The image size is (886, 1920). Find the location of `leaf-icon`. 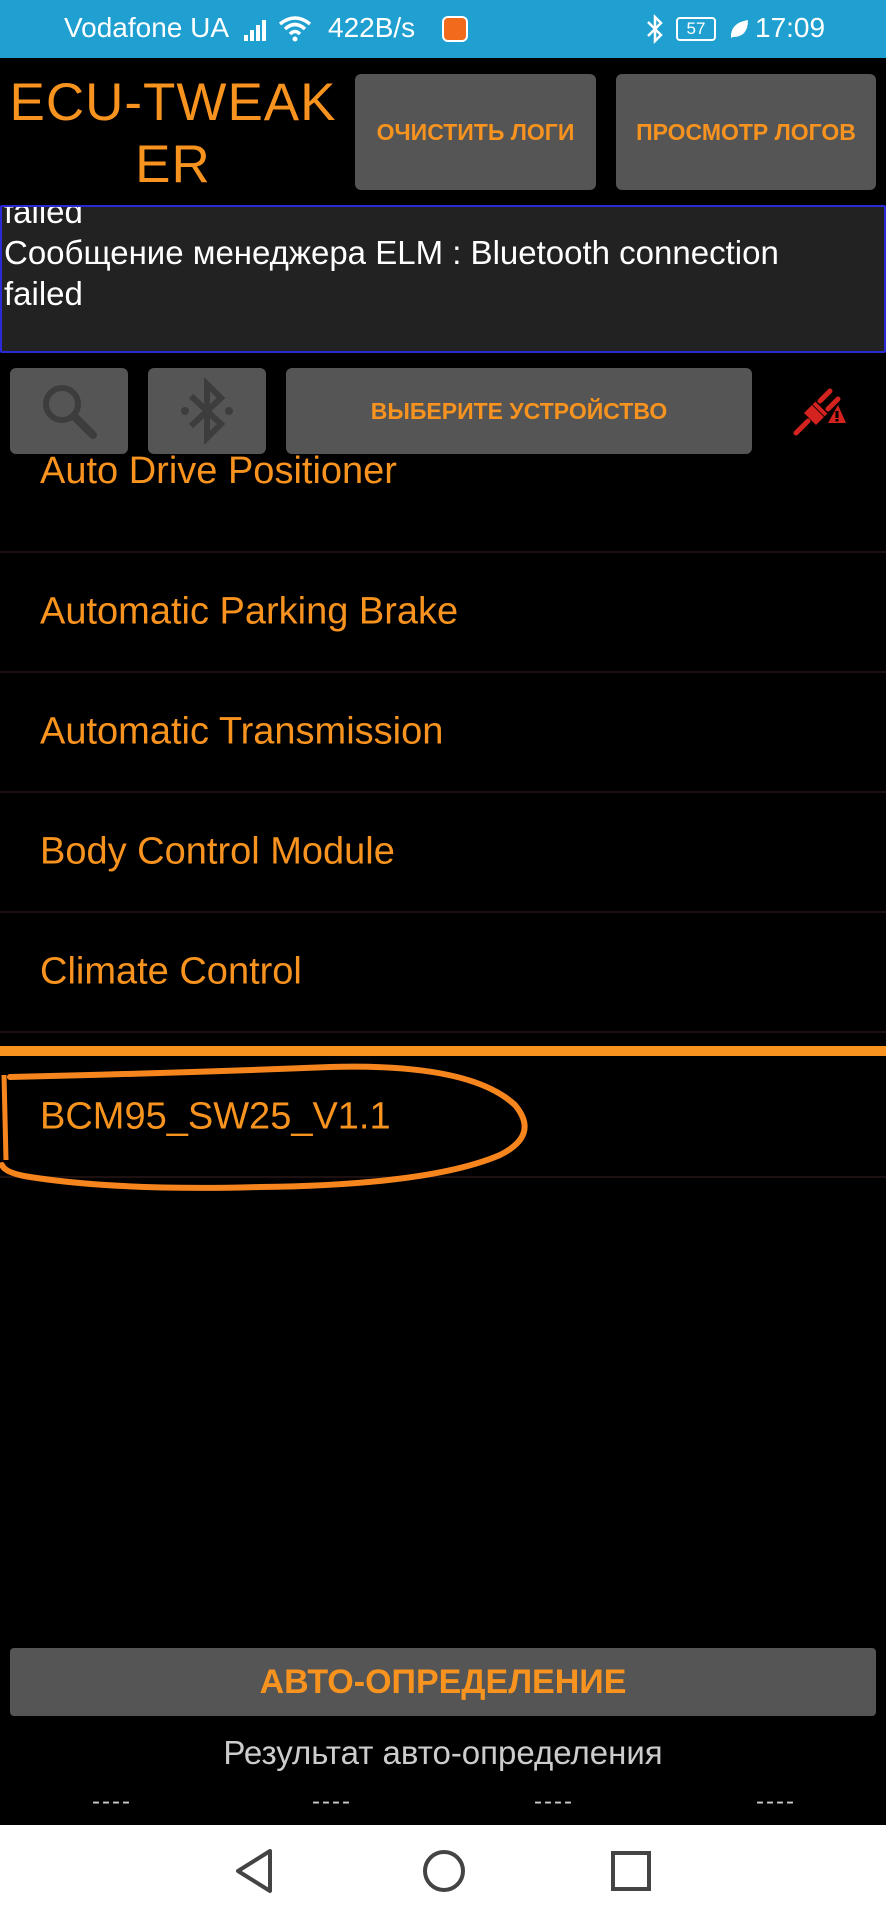

leaf-icon is located at coordinates (739, 29).